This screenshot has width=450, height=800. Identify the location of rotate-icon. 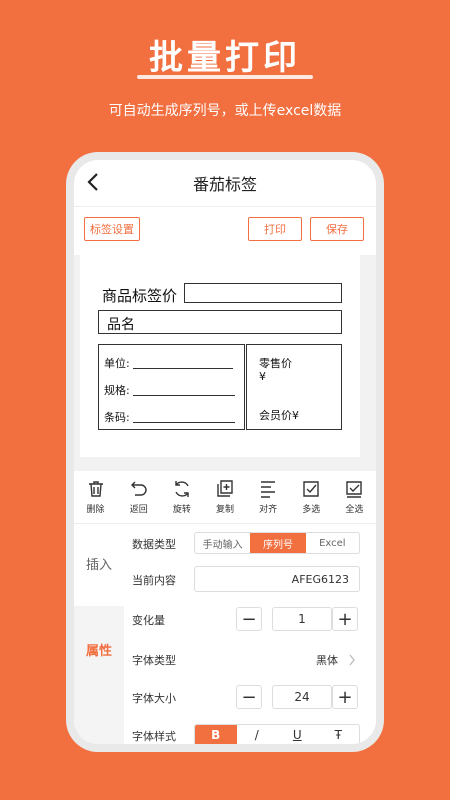
(182, 489).